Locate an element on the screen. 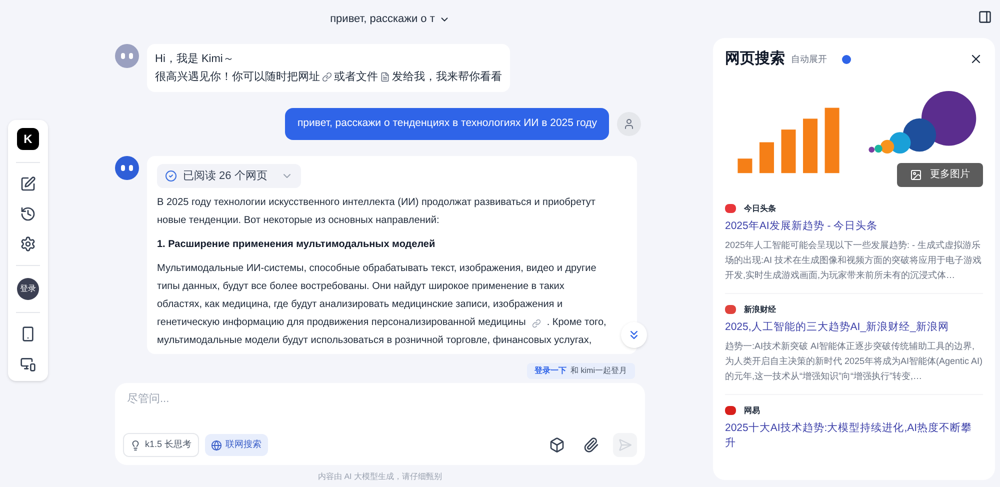 The height and width of the screenshot is (487, 1000). panel-toggle-icon is located at coordinates (985, 17).